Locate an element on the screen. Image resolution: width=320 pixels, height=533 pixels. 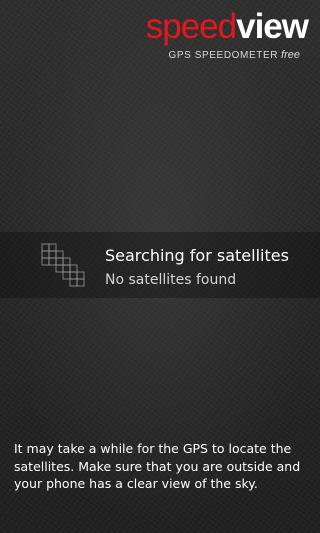
app-header: speedview GPS SPEEDOMETER free is located at coordinates (160, 35).